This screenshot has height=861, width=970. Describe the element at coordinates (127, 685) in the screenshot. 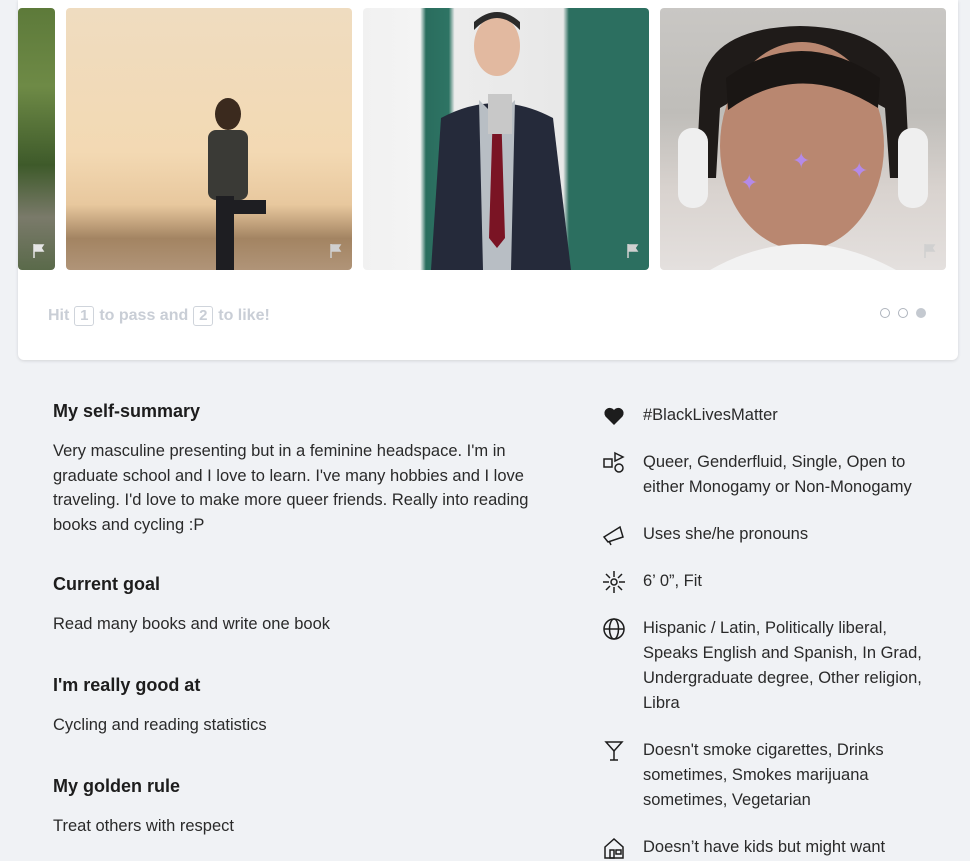

I see `essay-title: I'm really good at` at that location.